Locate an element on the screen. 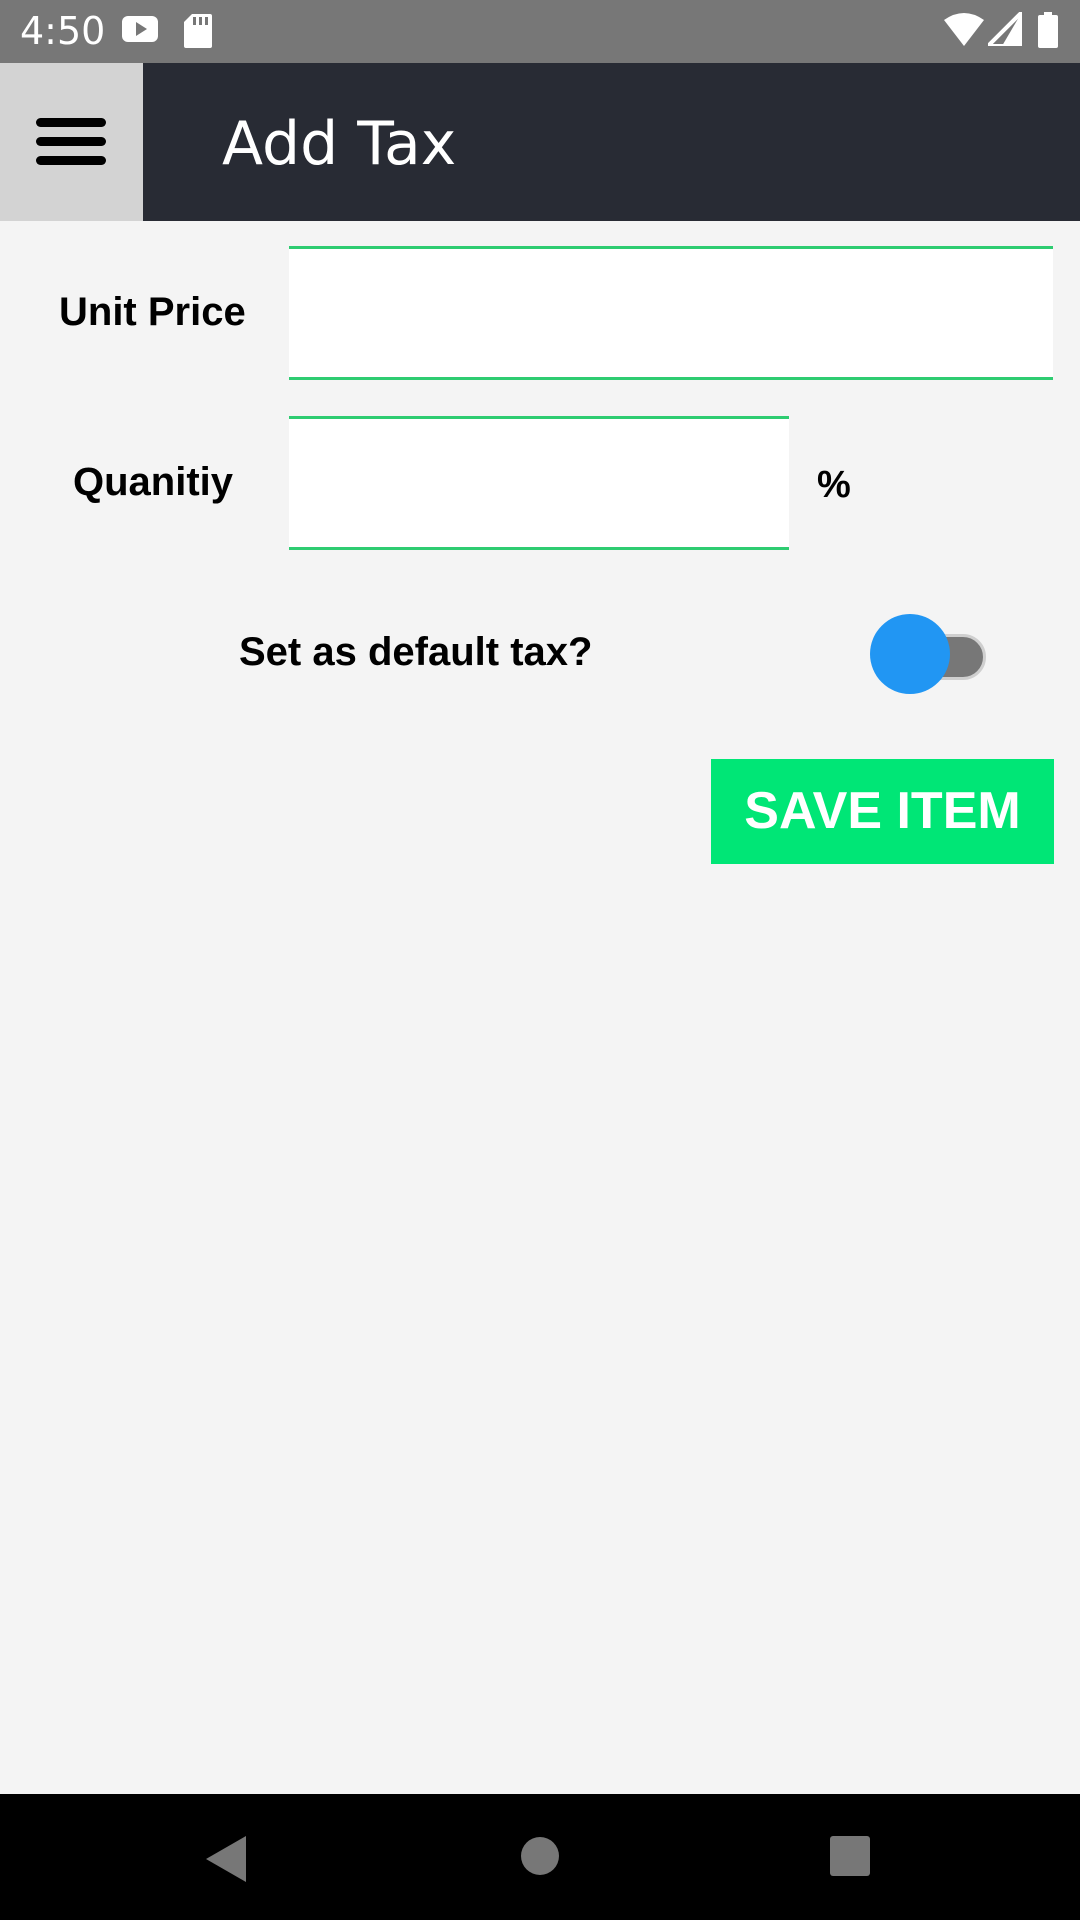 The height and width of the screenshot is (1920, 1080). page-title: Add Tax is located at coordinates (339, 144).